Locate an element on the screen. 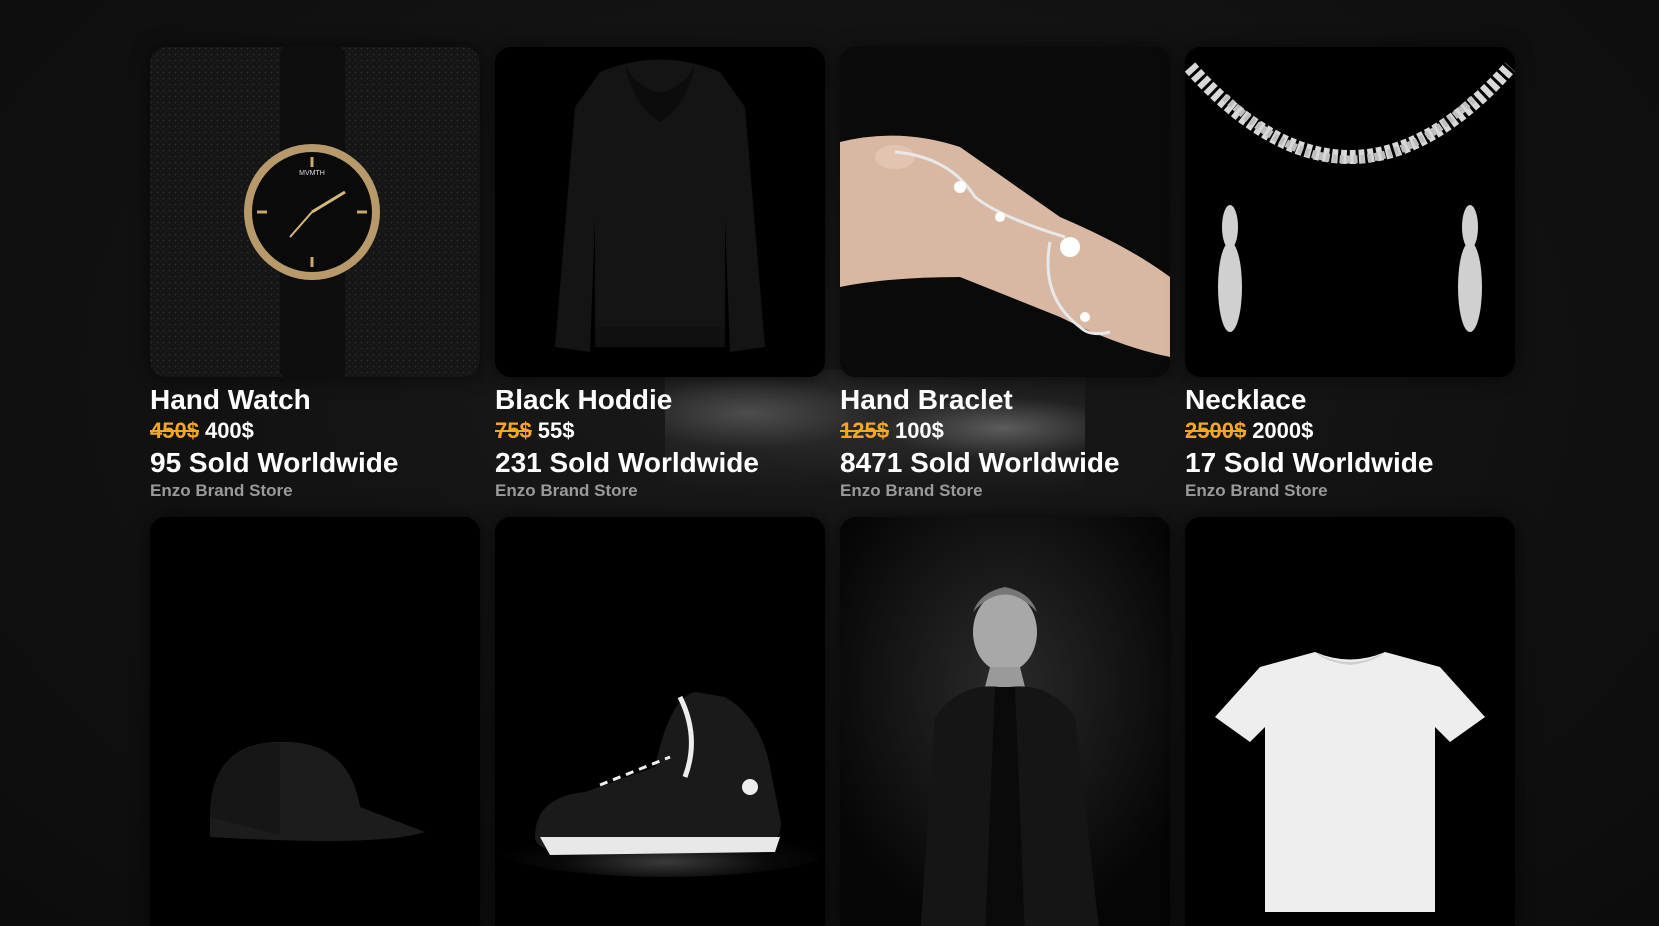 The width and height of the screenshot is (1659, 926). suit-model-image is located at coordinates (1005, 721).